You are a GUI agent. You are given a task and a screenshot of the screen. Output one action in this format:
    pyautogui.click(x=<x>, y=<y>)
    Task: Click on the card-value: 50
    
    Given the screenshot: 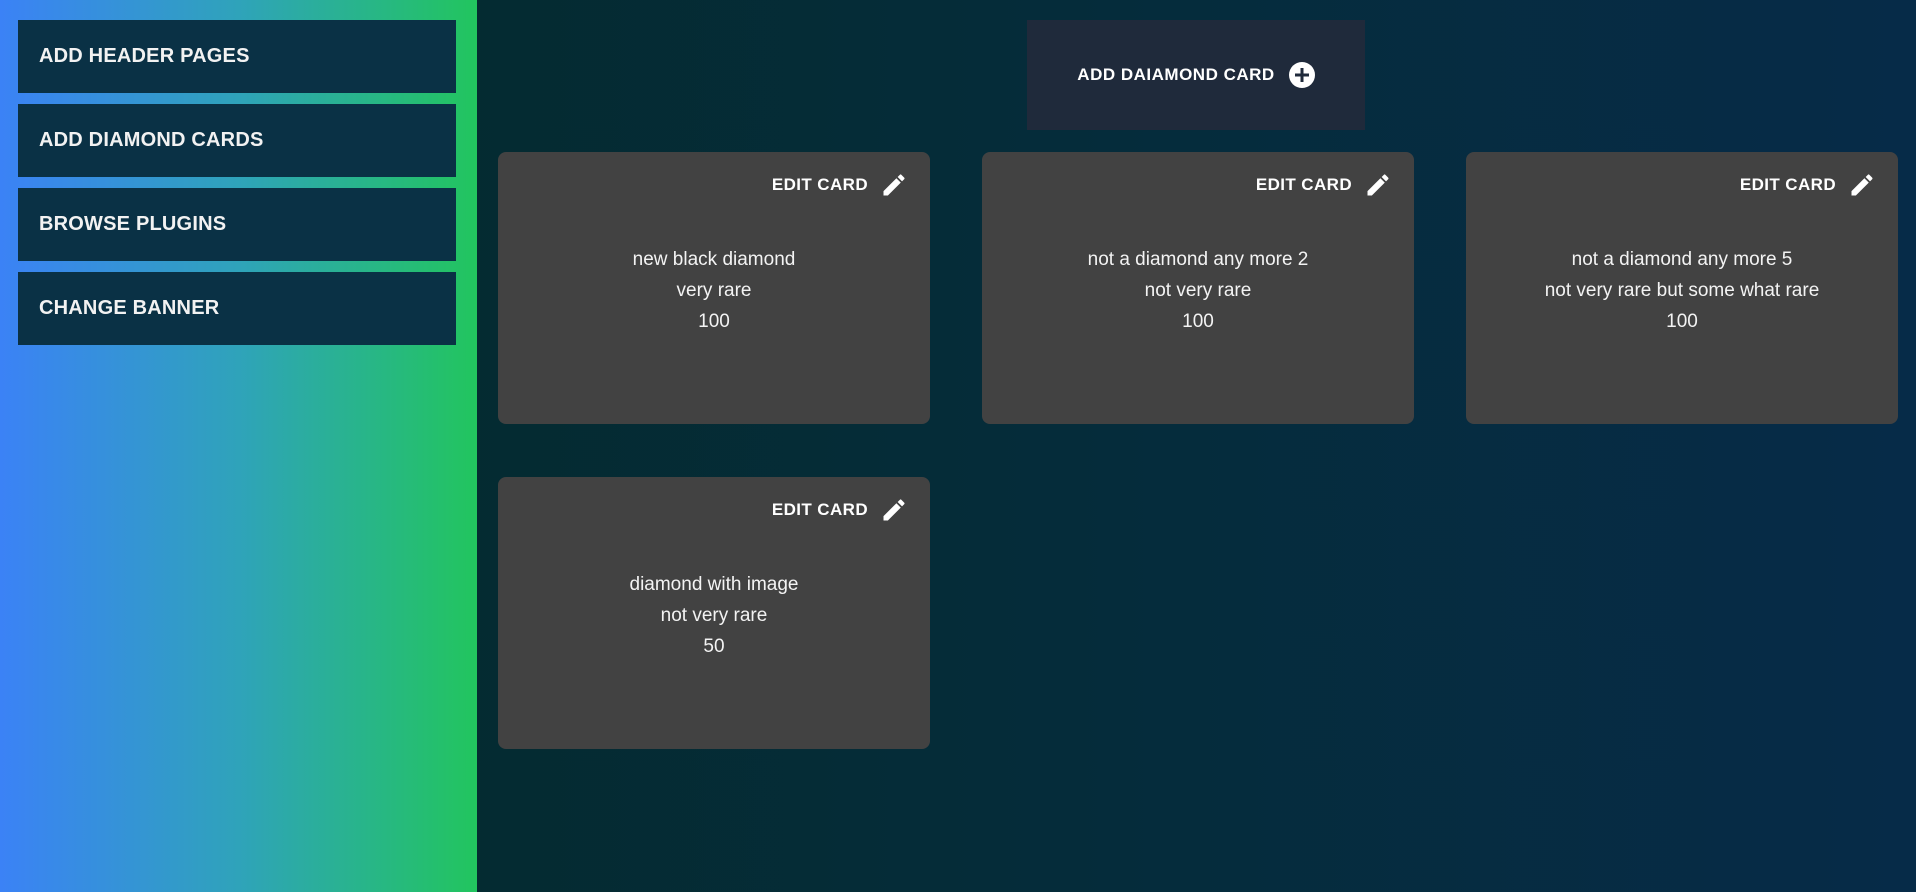 What is the action you would take?
    pyautogui.click(x=714, y=646)
    